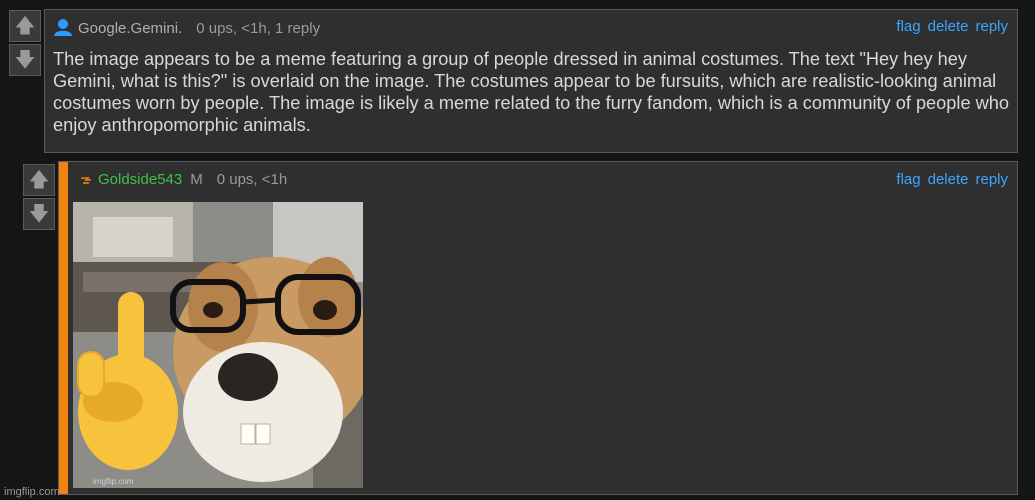 This screenshot has height=500, width=1035. What do you see at coordinates (252, 179) in the screenshot?
I see `comment-stats: 0 ups, <1h` at bounding box center [252, 179].